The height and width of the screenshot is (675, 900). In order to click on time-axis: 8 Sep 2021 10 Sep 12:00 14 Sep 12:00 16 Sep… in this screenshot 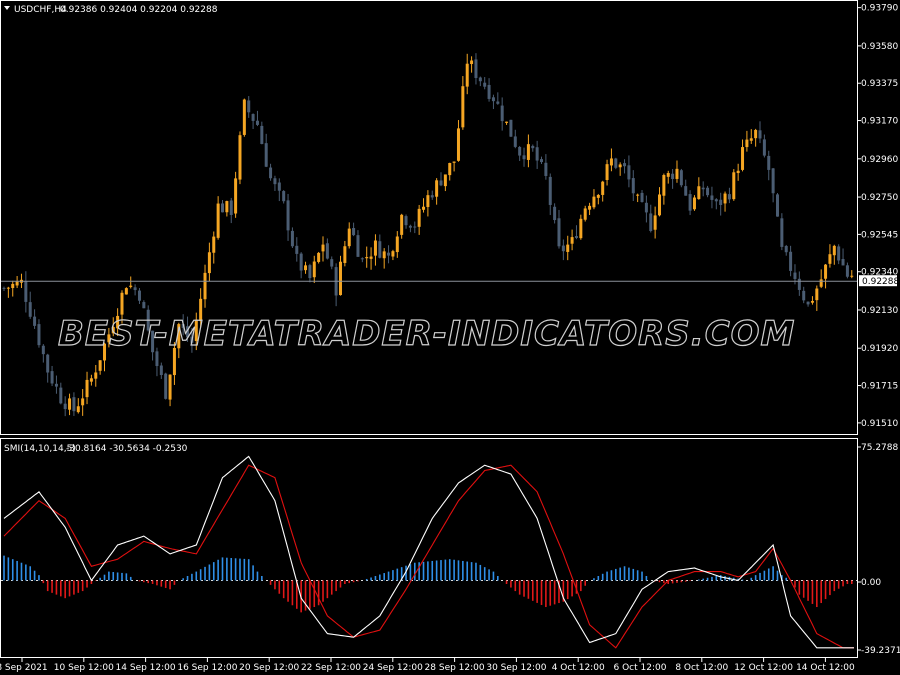, I will do `click(427, 665)`.